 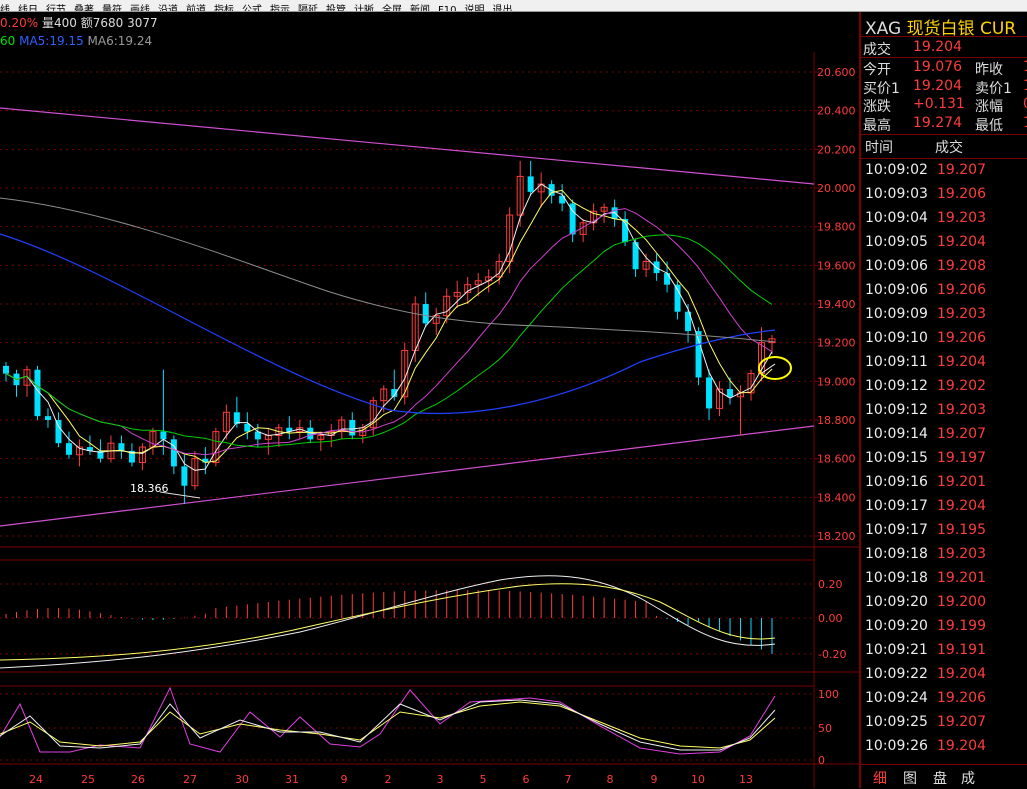 What do you see at coordinates (896, 506) in the screenshot?
I see `tick-time: 10:09:17` at bounding box center [896, 506].